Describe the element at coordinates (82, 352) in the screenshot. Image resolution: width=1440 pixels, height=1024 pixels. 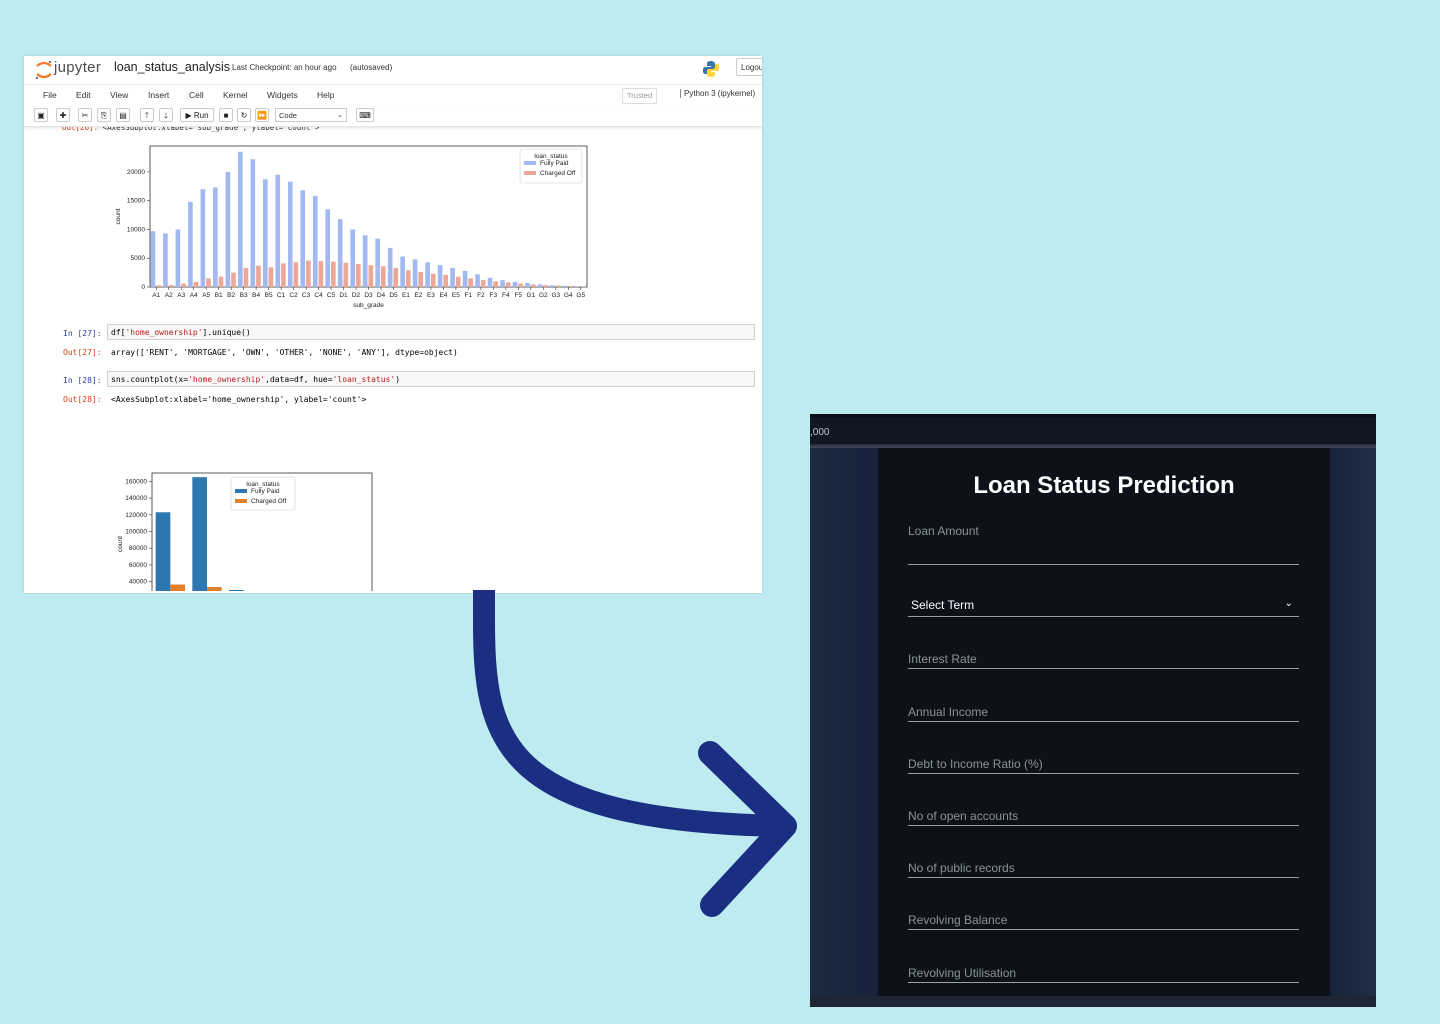
I see `out-prompt-27: Out[27]:` at that location.